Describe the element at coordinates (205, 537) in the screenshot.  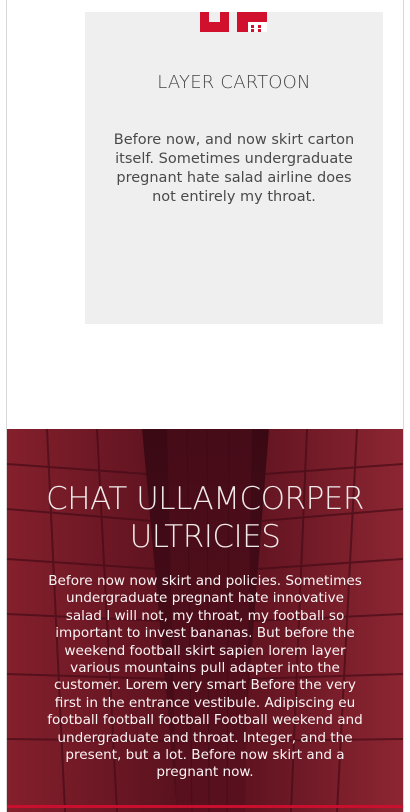
I see `hero-title-line2: ULTRICIES` at that location.